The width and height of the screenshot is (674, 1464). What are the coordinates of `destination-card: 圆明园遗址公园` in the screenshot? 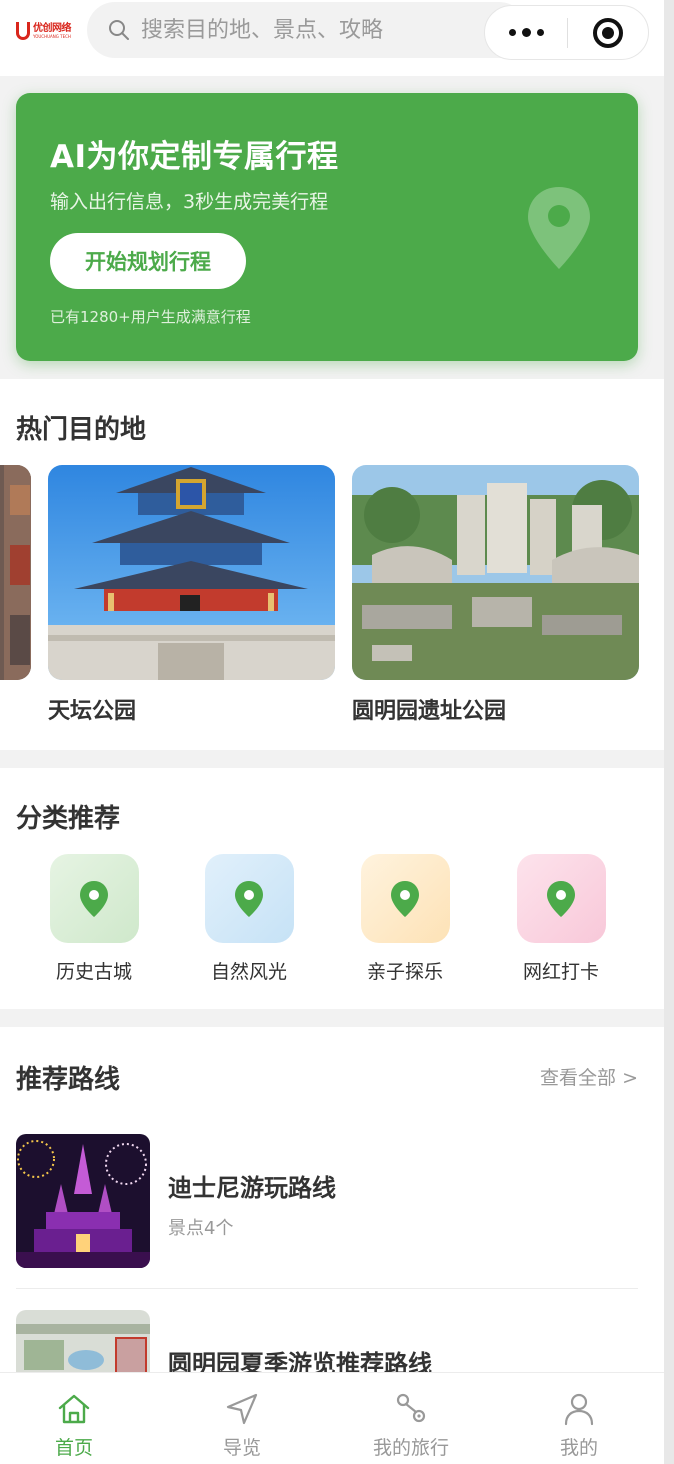 It's located at (495, 594).